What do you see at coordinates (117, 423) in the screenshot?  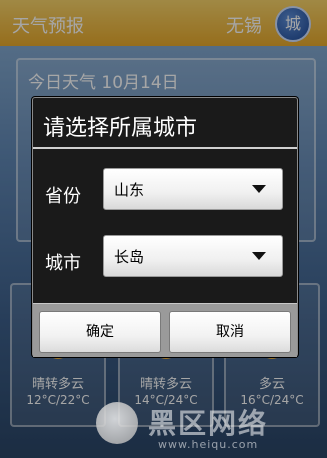 I see `watermark-logo-icon` at bounding box center [117, 423].